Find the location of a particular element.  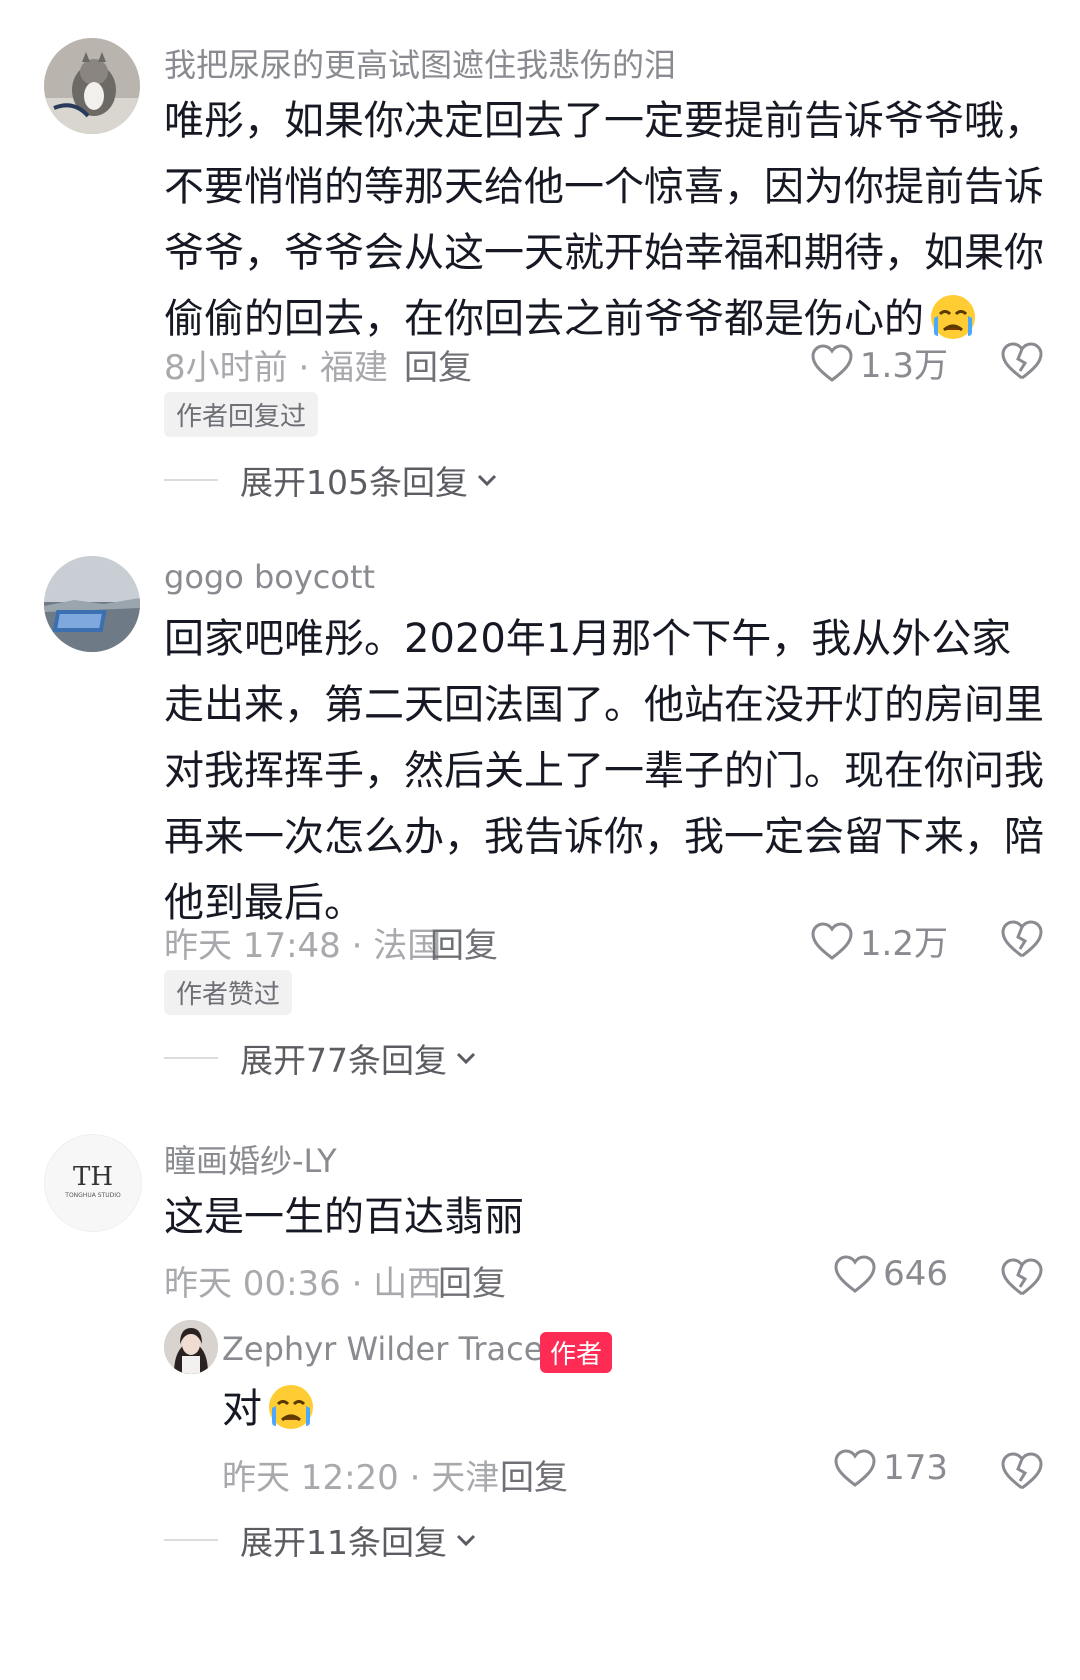

expand-replies-label: 展开11条回复 is located at coordinates (343, 1542).